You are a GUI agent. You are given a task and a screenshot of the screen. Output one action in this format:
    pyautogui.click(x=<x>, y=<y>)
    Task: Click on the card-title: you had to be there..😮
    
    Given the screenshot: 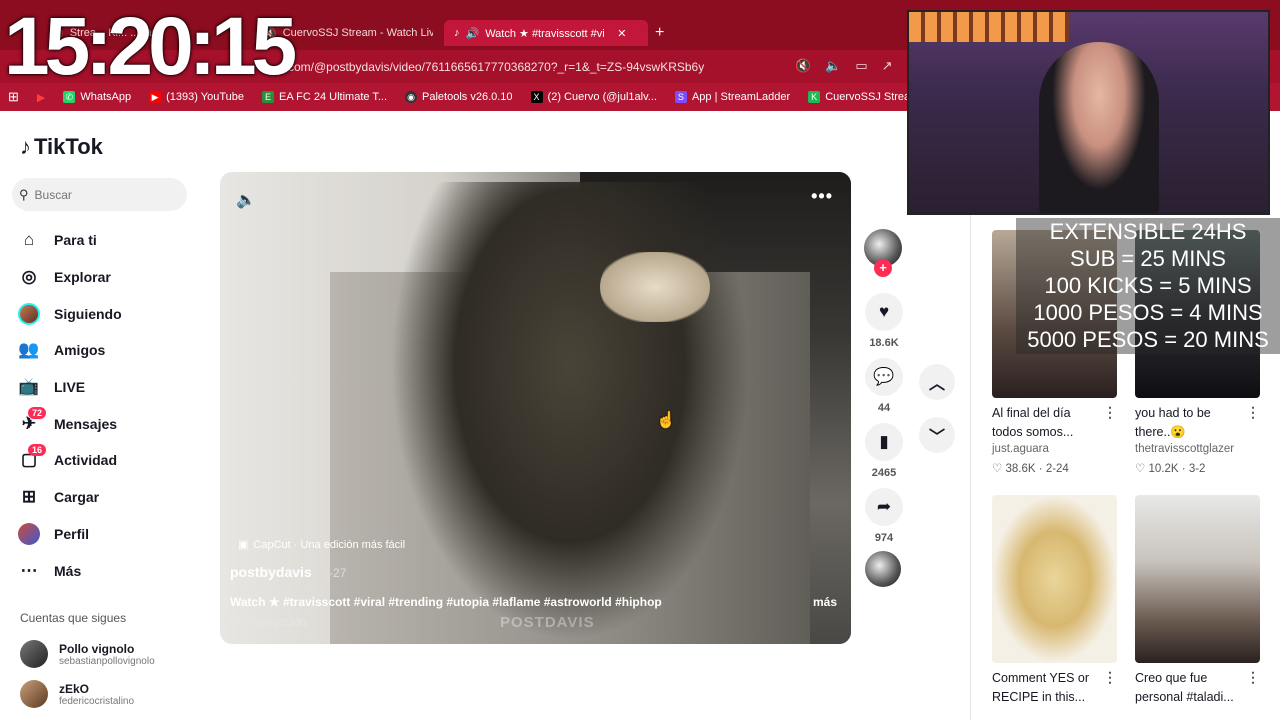 What is the action you would take?
    pyautogui.click(x=1173, y=422)
    